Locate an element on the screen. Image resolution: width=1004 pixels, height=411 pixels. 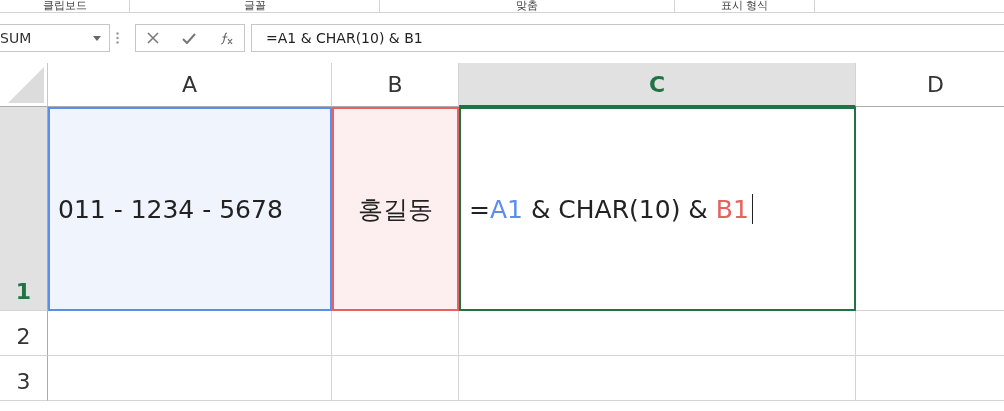
row-header: 2 is located at coordinates (24, 333).